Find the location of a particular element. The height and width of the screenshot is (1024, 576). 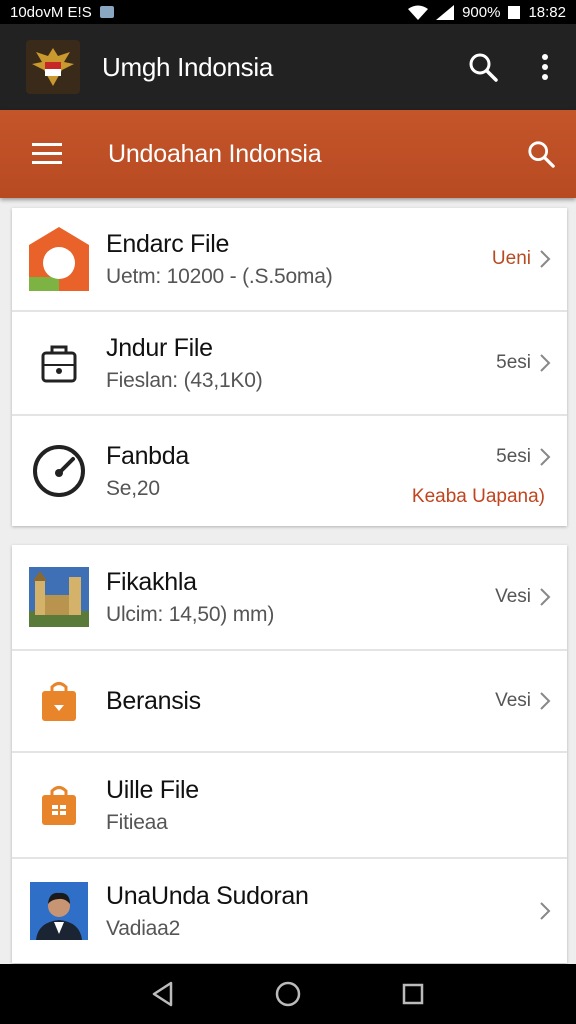

monument-image-icon is located at coordinates (59, 597).